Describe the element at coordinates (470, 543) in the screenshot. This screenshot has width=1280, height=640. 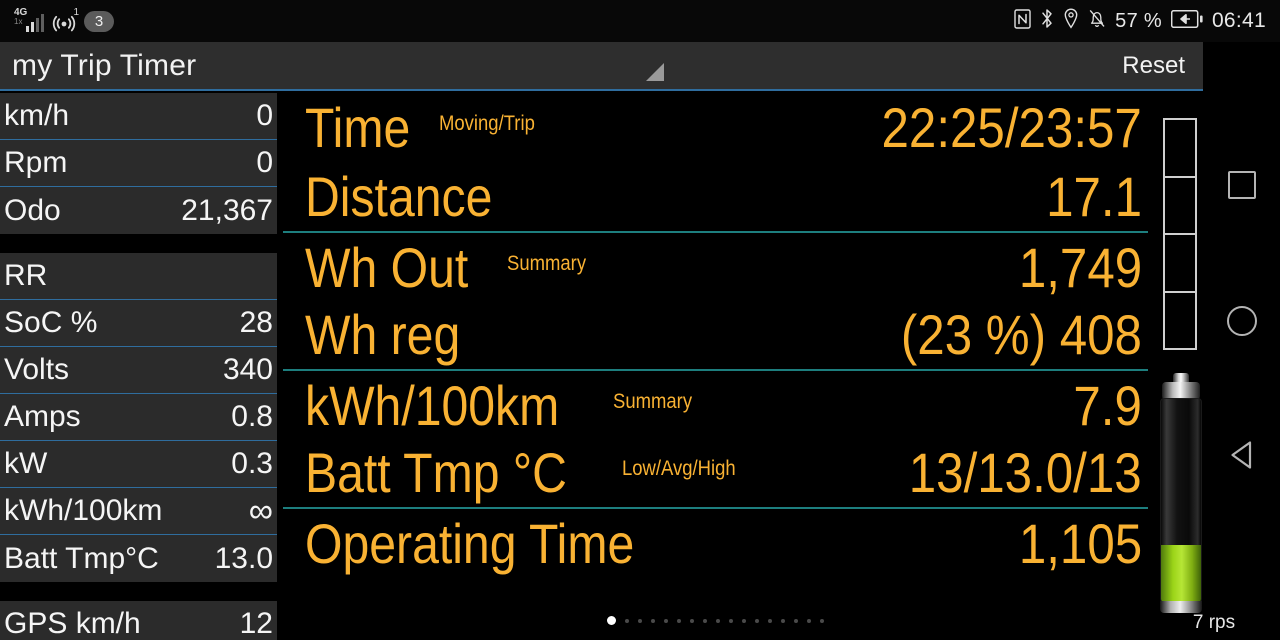
I see `trip-metric-label: Operating Time` at that location.